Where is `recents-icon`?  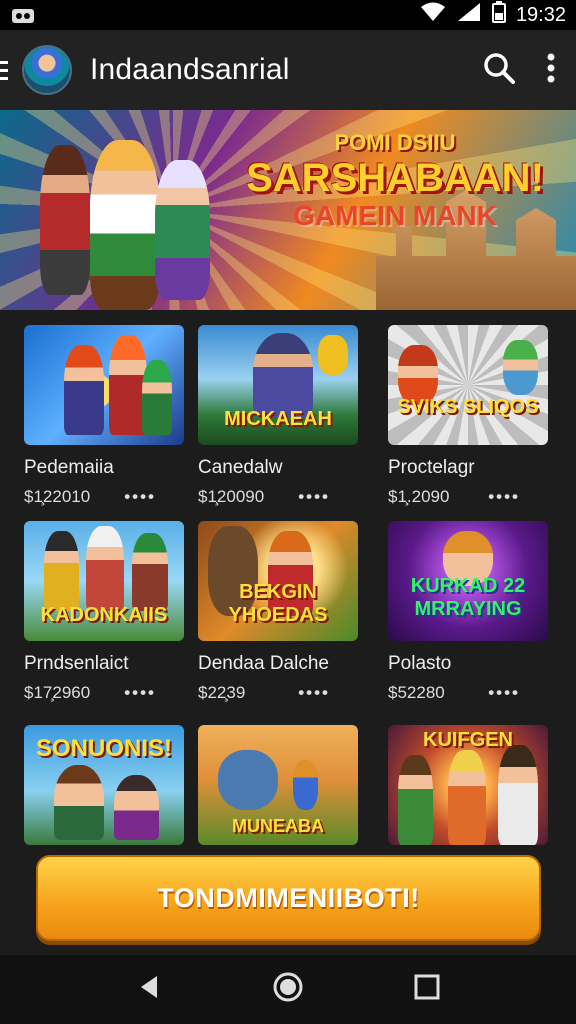 recents-icon is located at coordinates (427, 989).